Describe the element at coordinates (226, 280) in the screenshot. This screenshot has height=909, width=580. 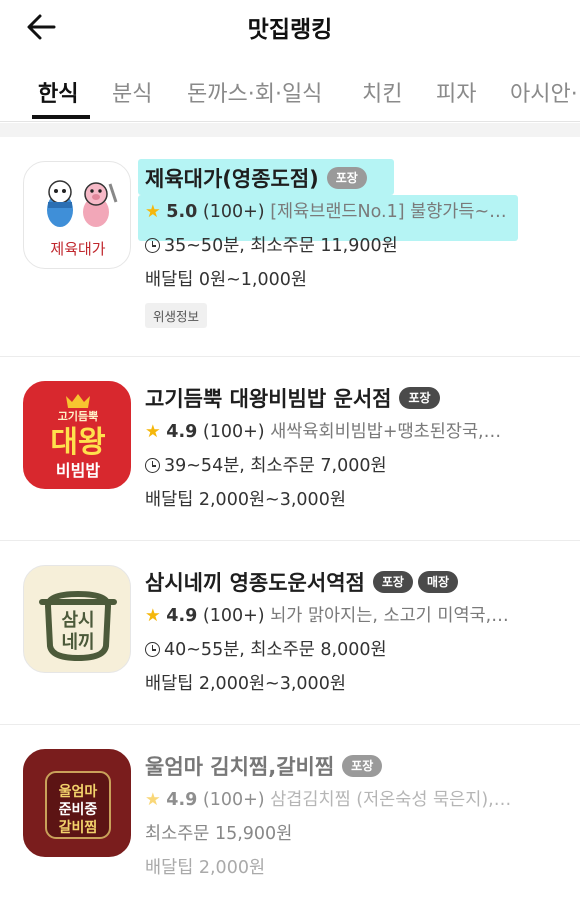
I see `delivery-tip: 배달팁 0원~1,000원` at that location.